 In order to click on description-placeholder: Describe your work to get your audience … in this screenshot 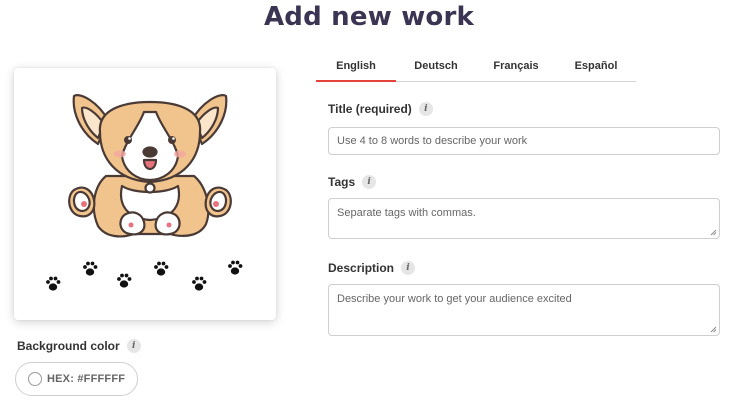, I will do `click(454, 299)`.